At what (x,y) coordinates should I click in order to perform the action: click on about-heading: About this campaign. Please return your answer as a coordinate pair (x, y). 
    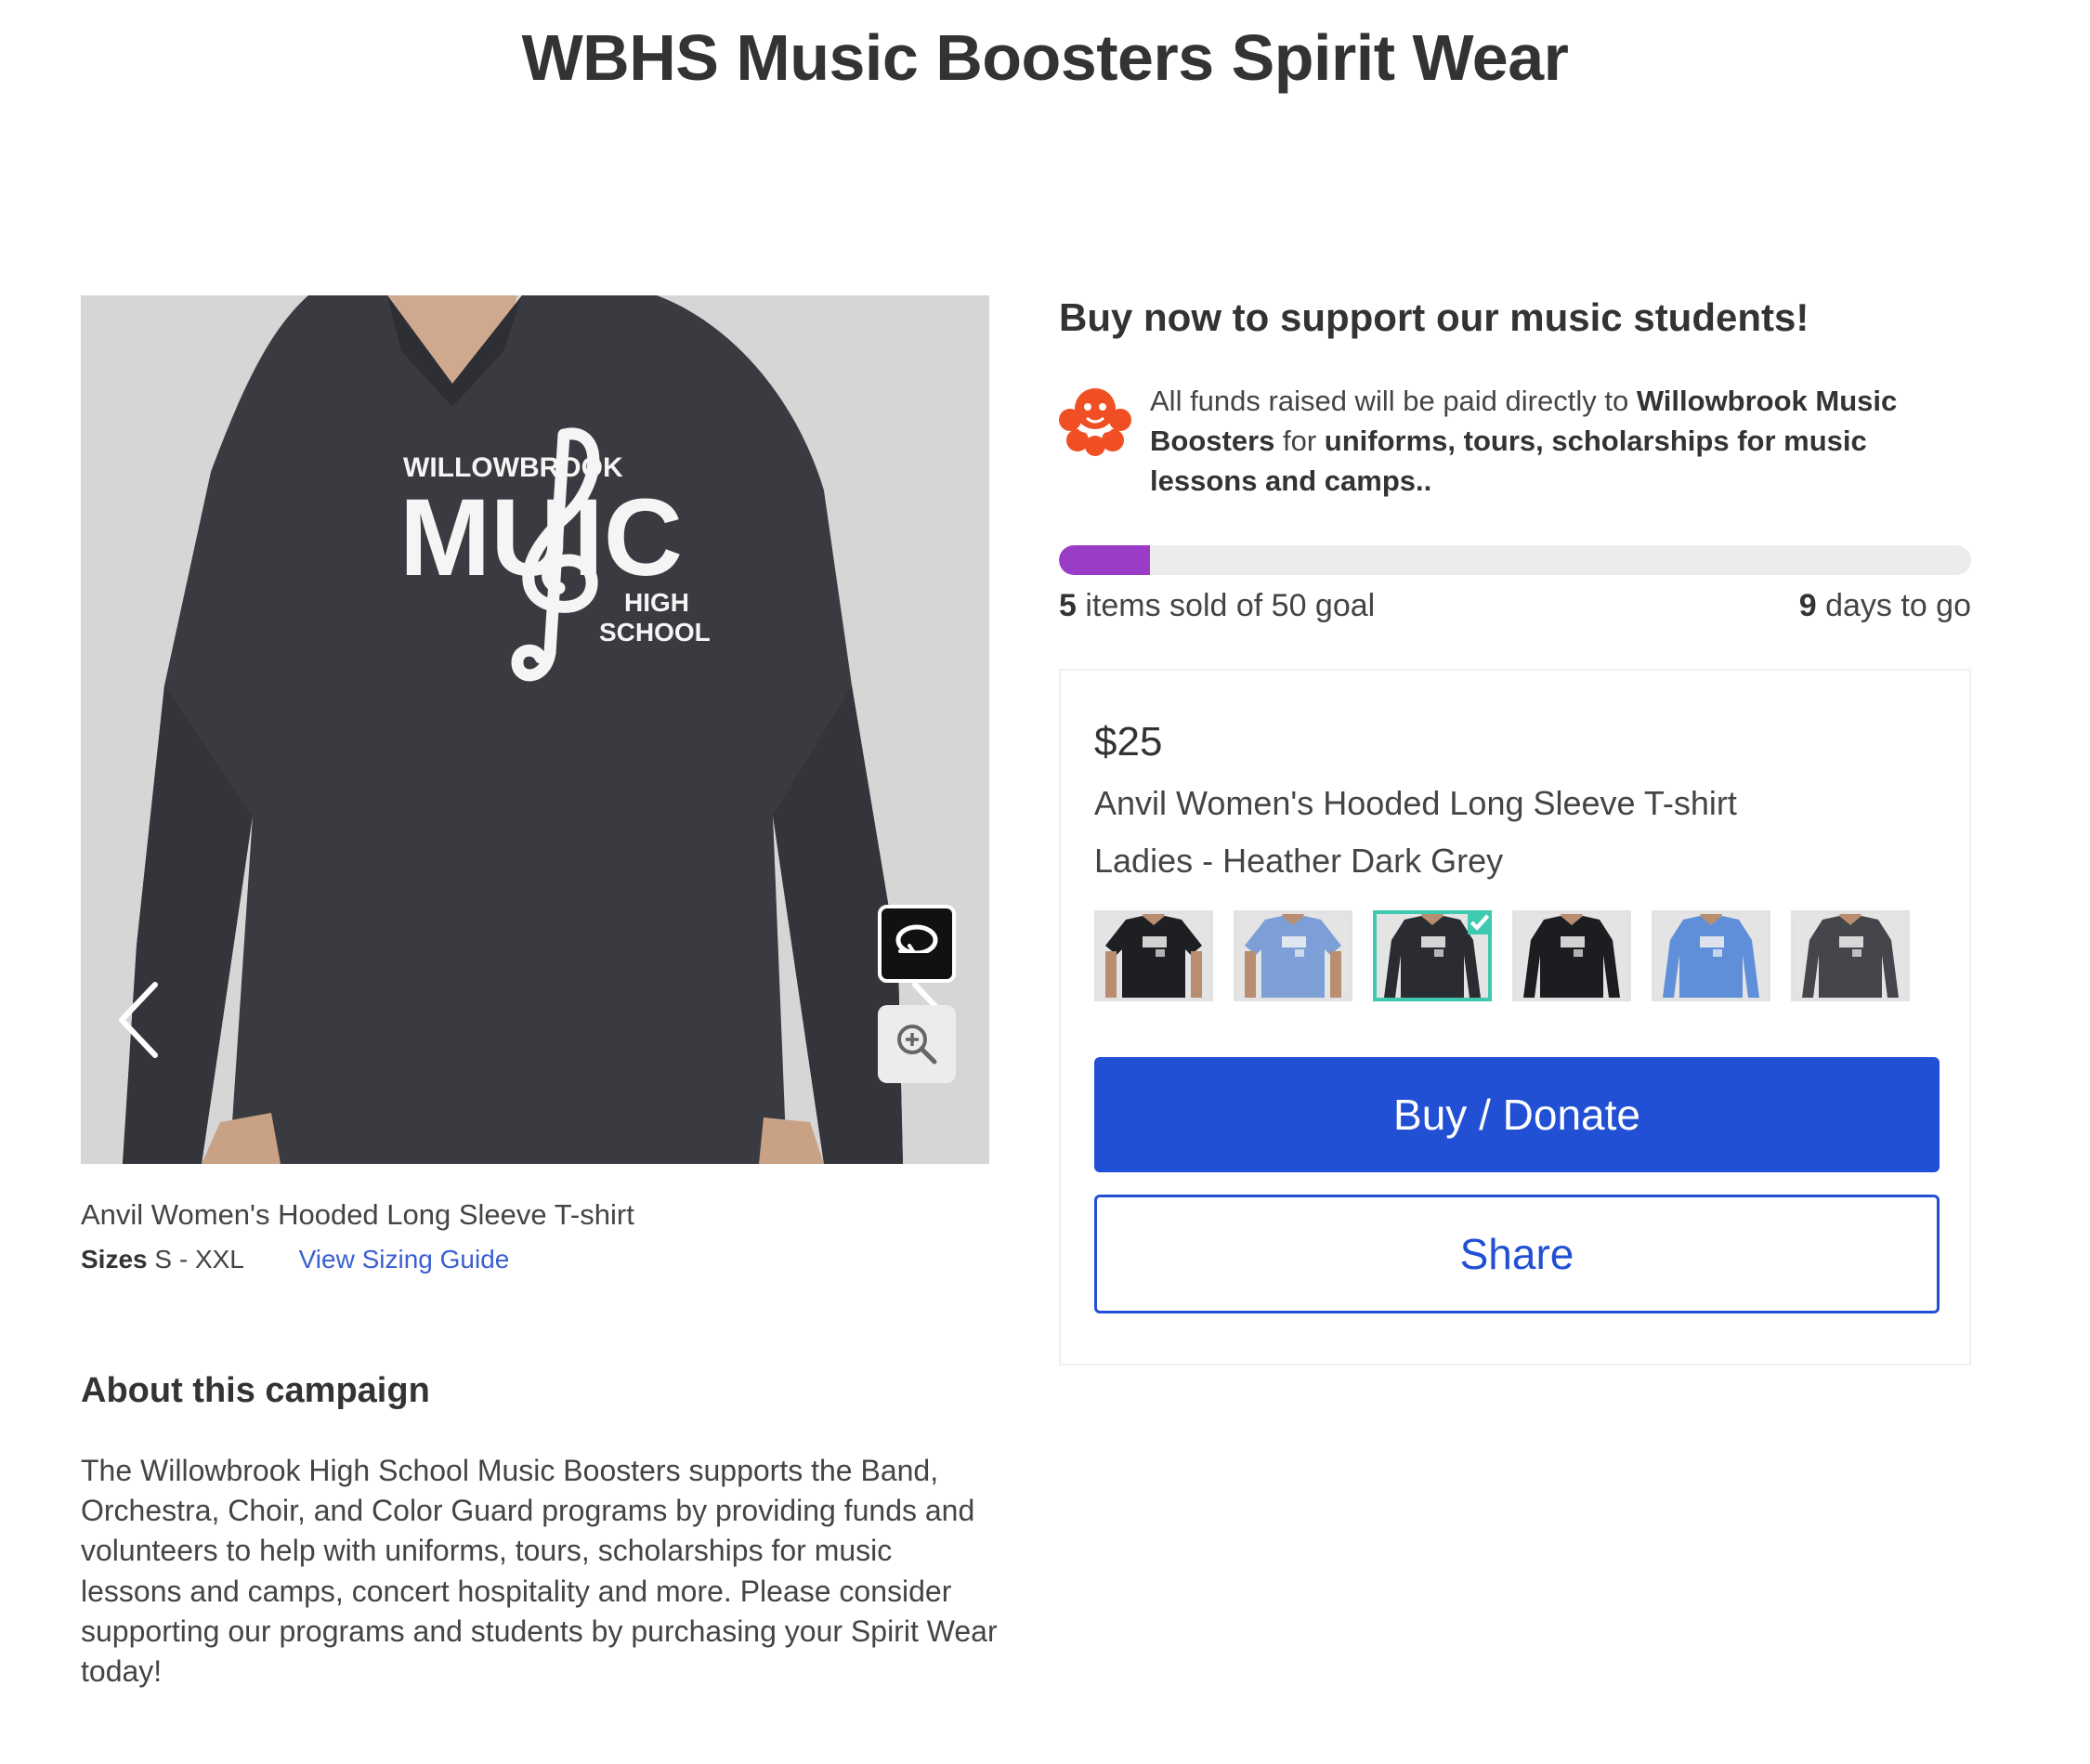
    Looking at the image, I should click on (255, 1390).